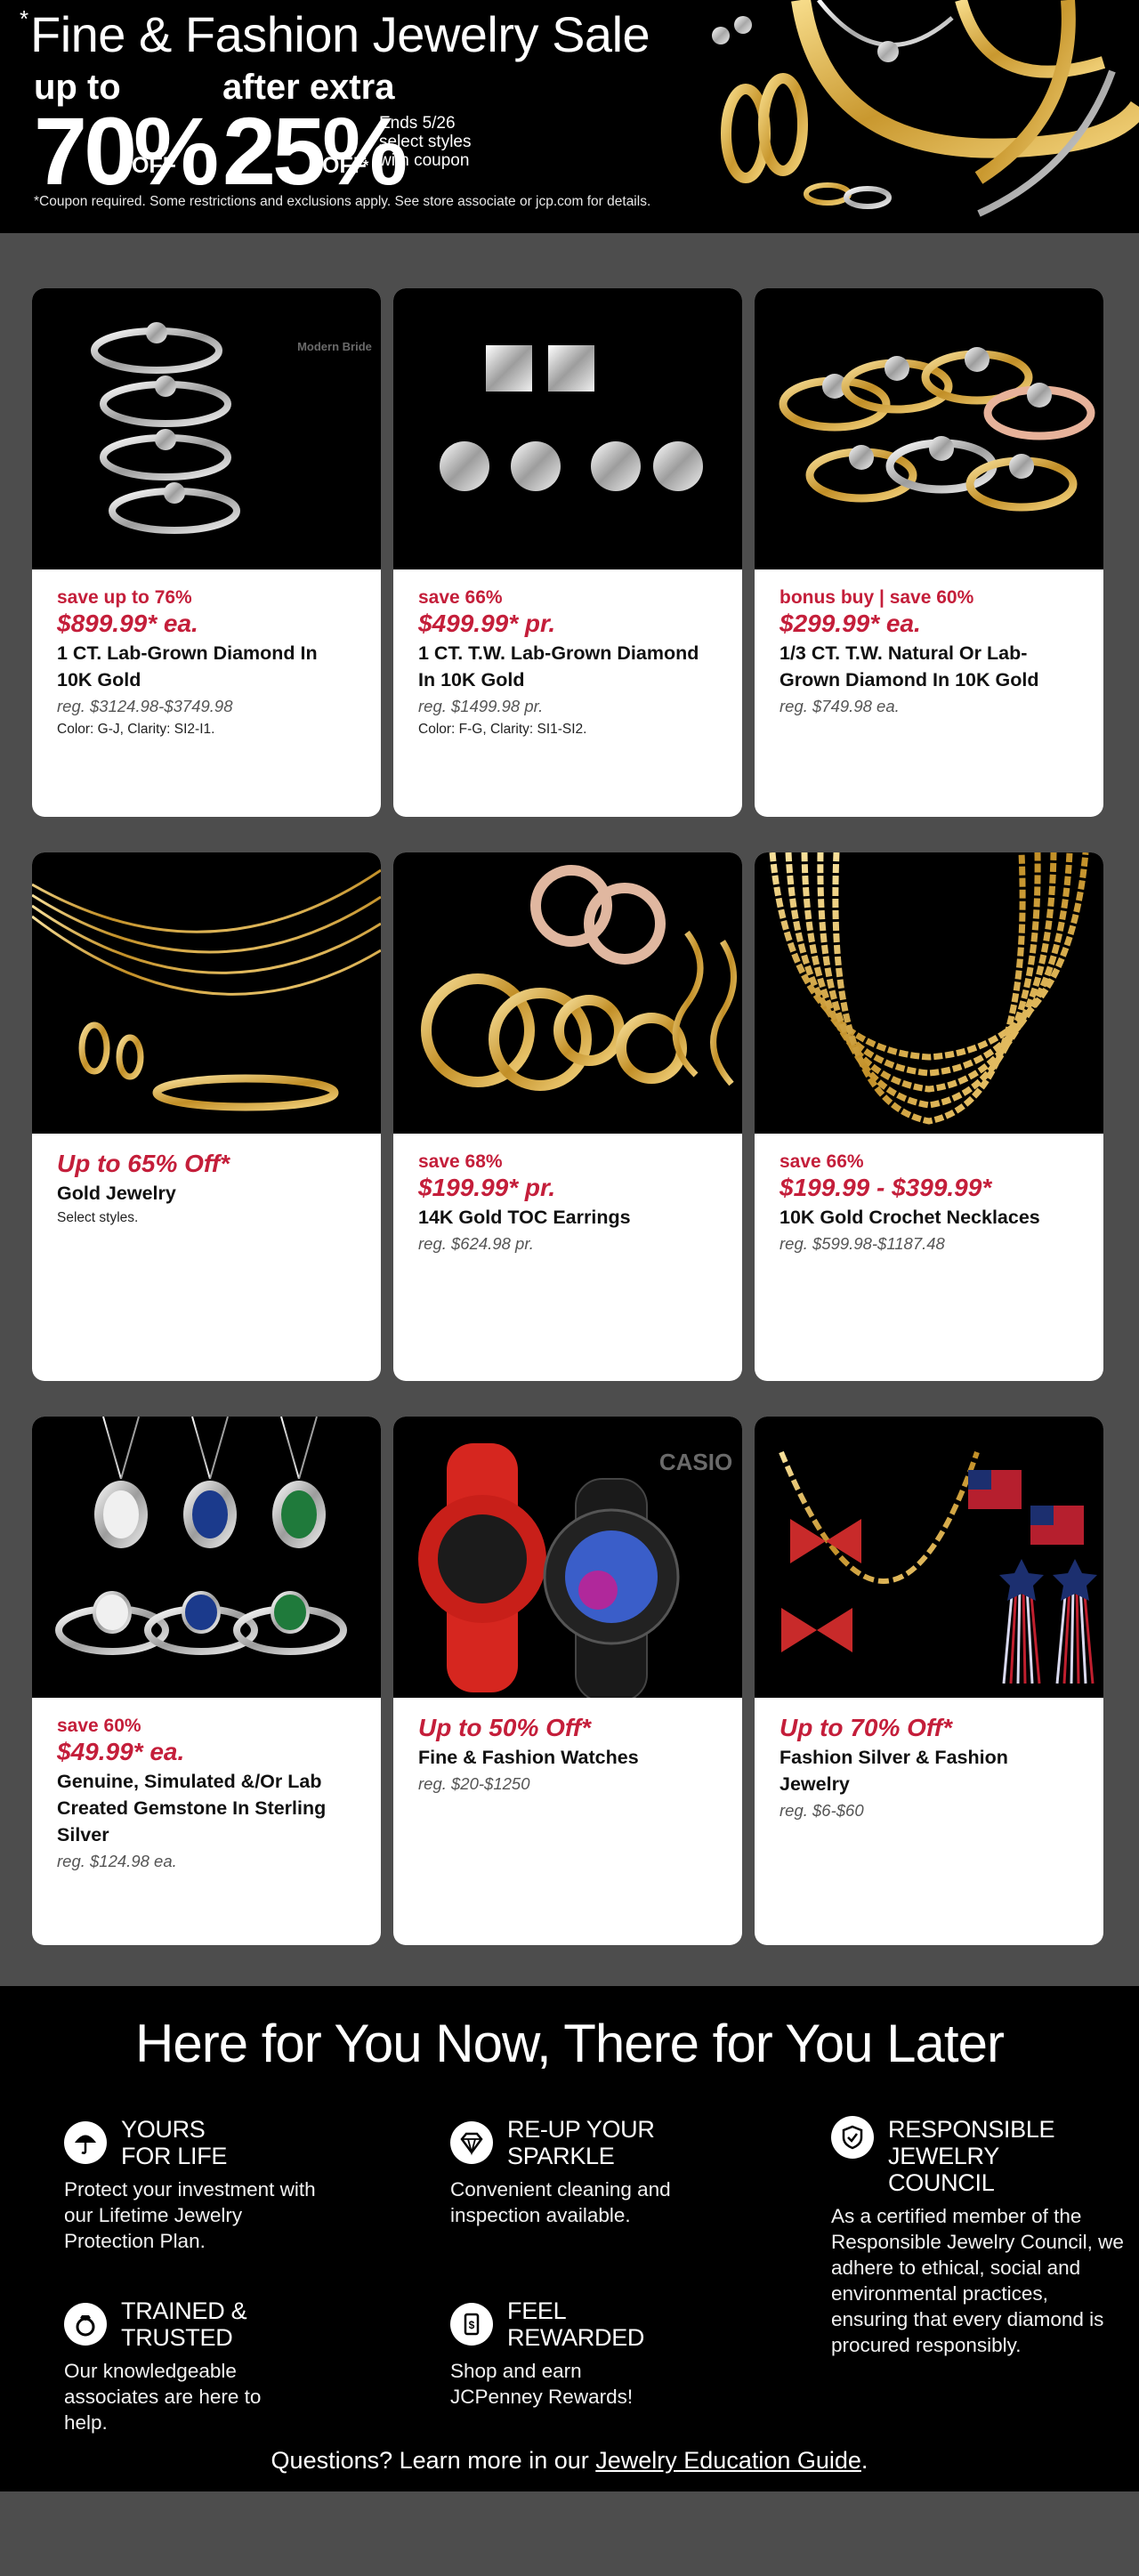 This screenshot has width=1139, height=2576. I want to click on ring-stack-image: Modern Bride, so click(231, 428).